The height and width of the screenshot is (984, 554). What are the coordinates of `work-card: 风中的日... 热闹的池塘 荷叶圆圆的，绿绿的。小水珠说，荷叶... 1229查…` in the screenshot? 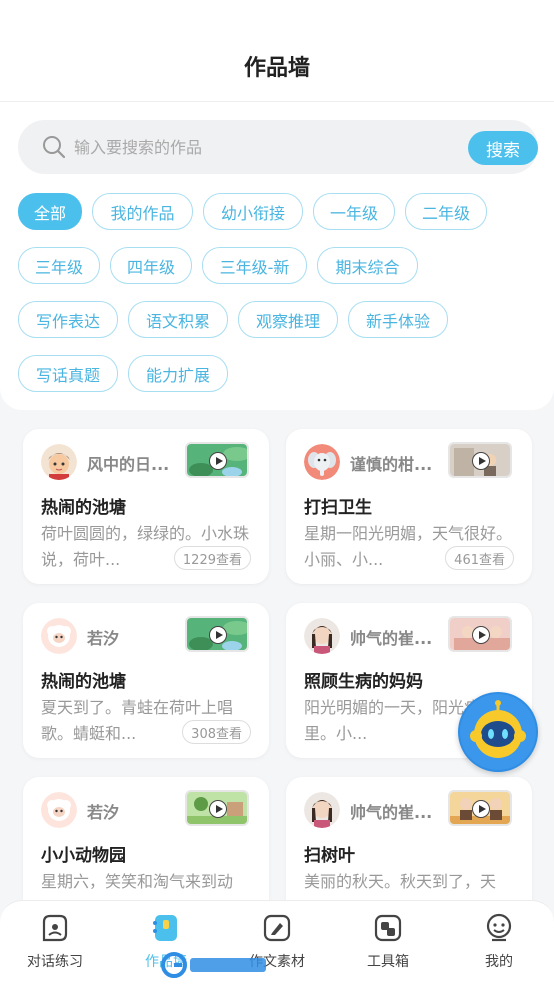 It's located at (146, 506).